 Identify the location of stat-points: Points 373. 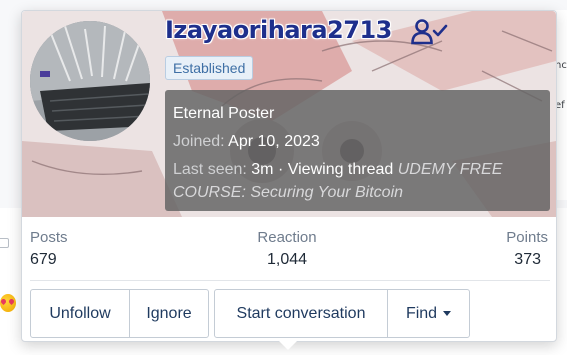
(527, 249).